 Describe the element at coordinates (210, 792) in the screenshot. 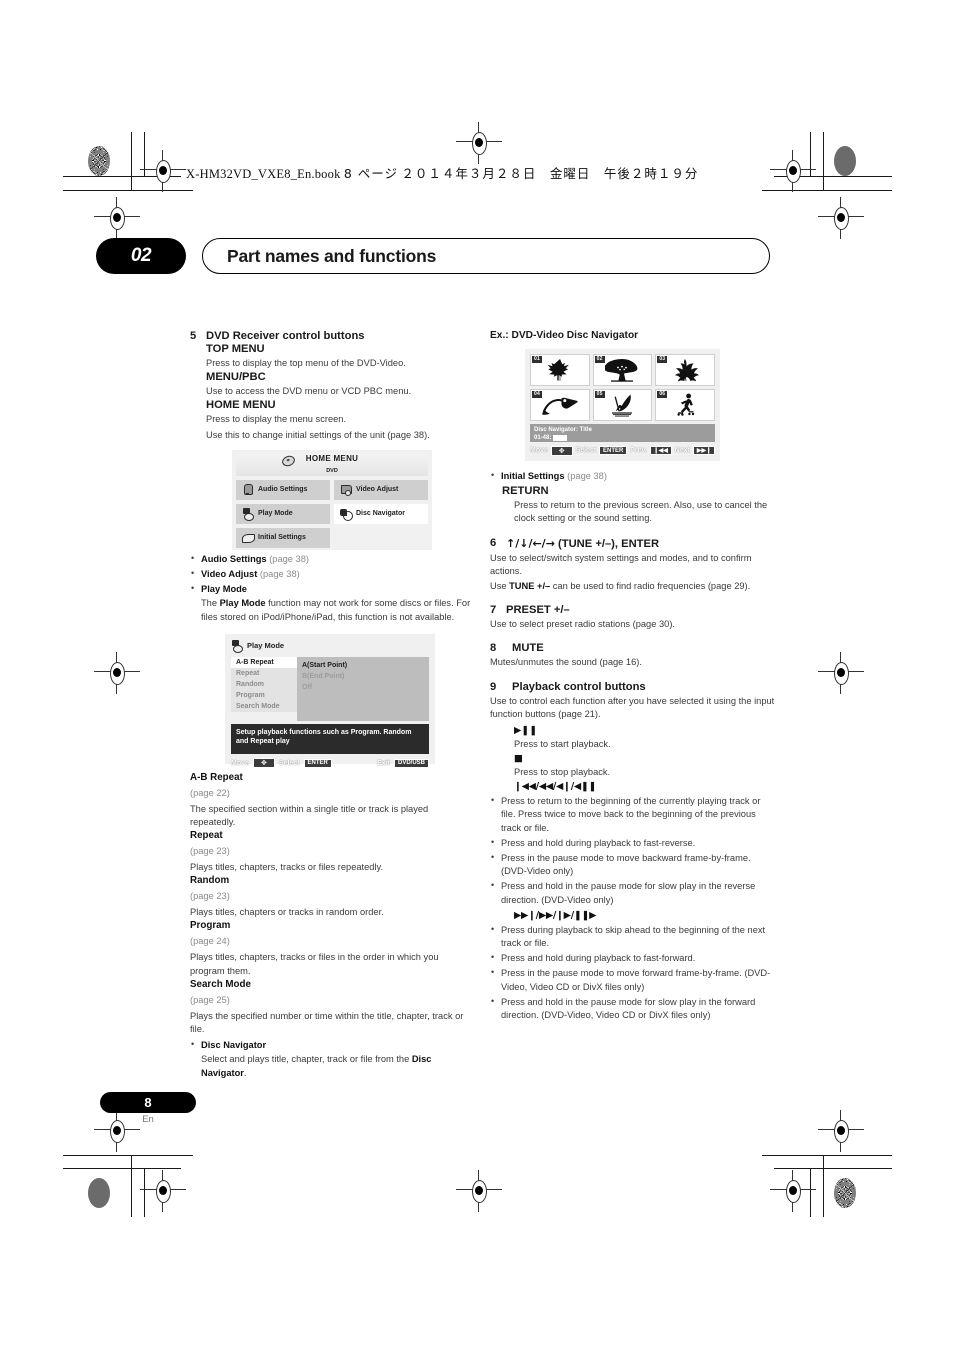

I see `definition-page: (page 22)` at that location.